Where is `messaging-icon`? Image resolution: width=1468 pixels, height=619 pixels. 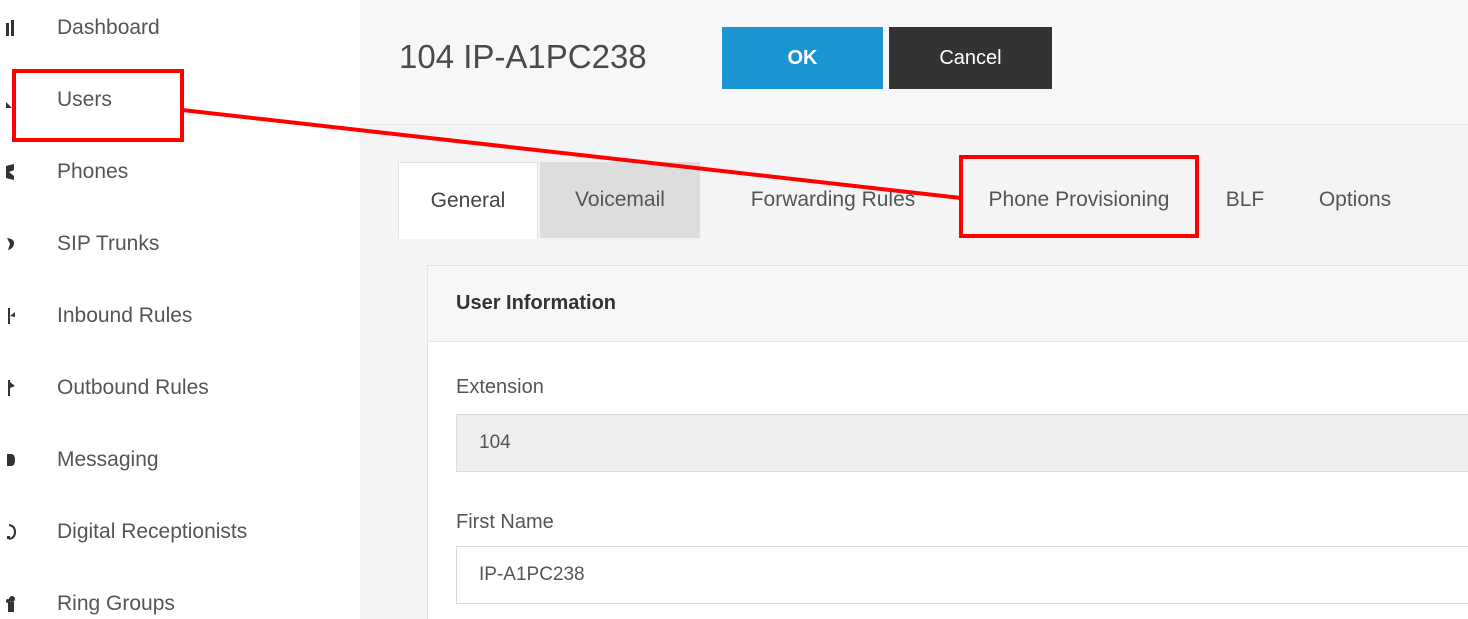 messaging-icon is located at coordinates (12, 460).